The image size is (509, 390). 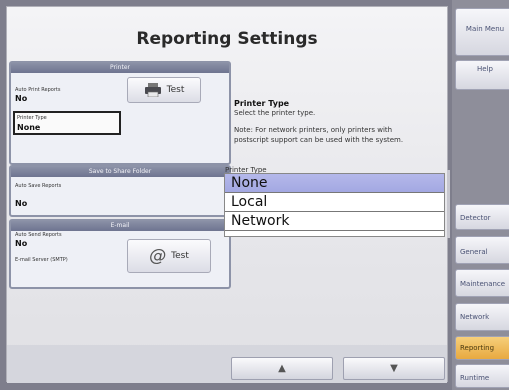 What do you see at coordinates (334, 202) in the screenshot?
I see `list-item-local: Local` at bounding box center [334, 202].